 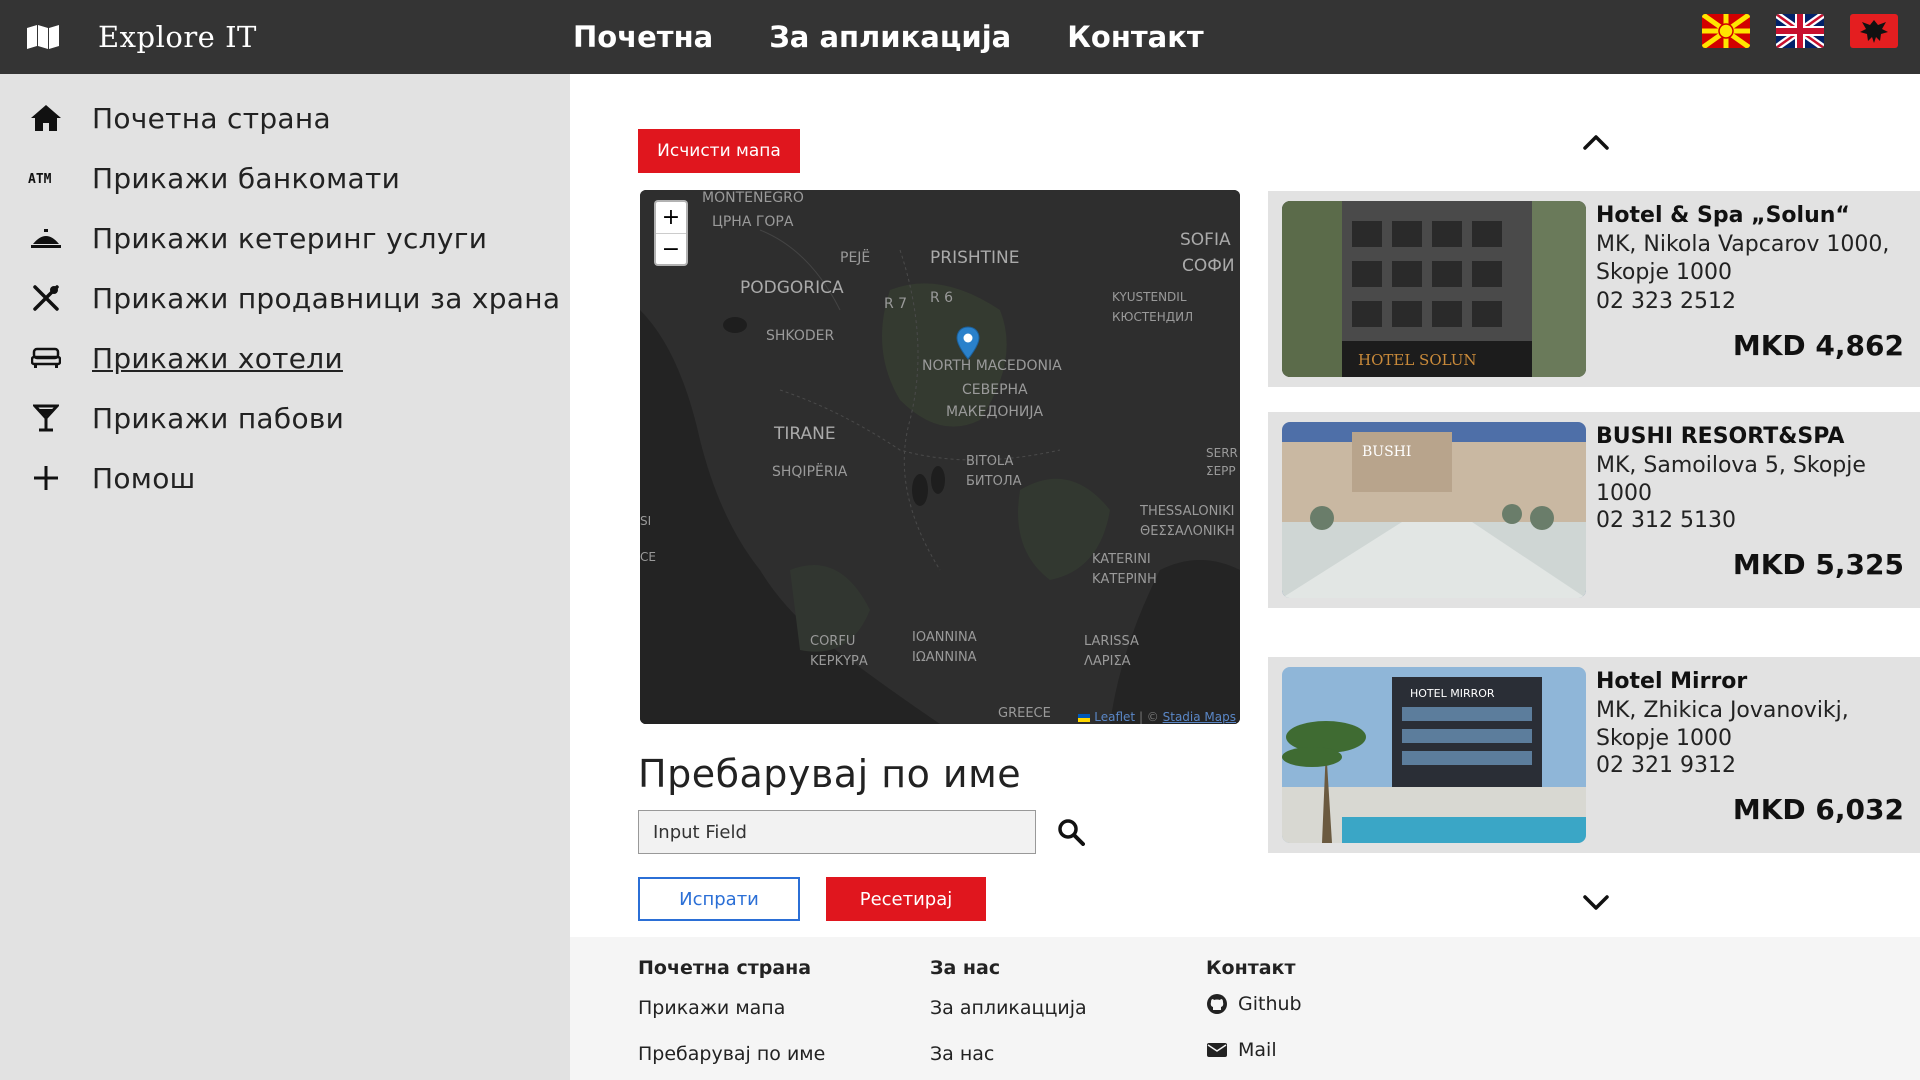 I want to click on clear-map-button: Исчисти мапа, so click(x=719, y=151).